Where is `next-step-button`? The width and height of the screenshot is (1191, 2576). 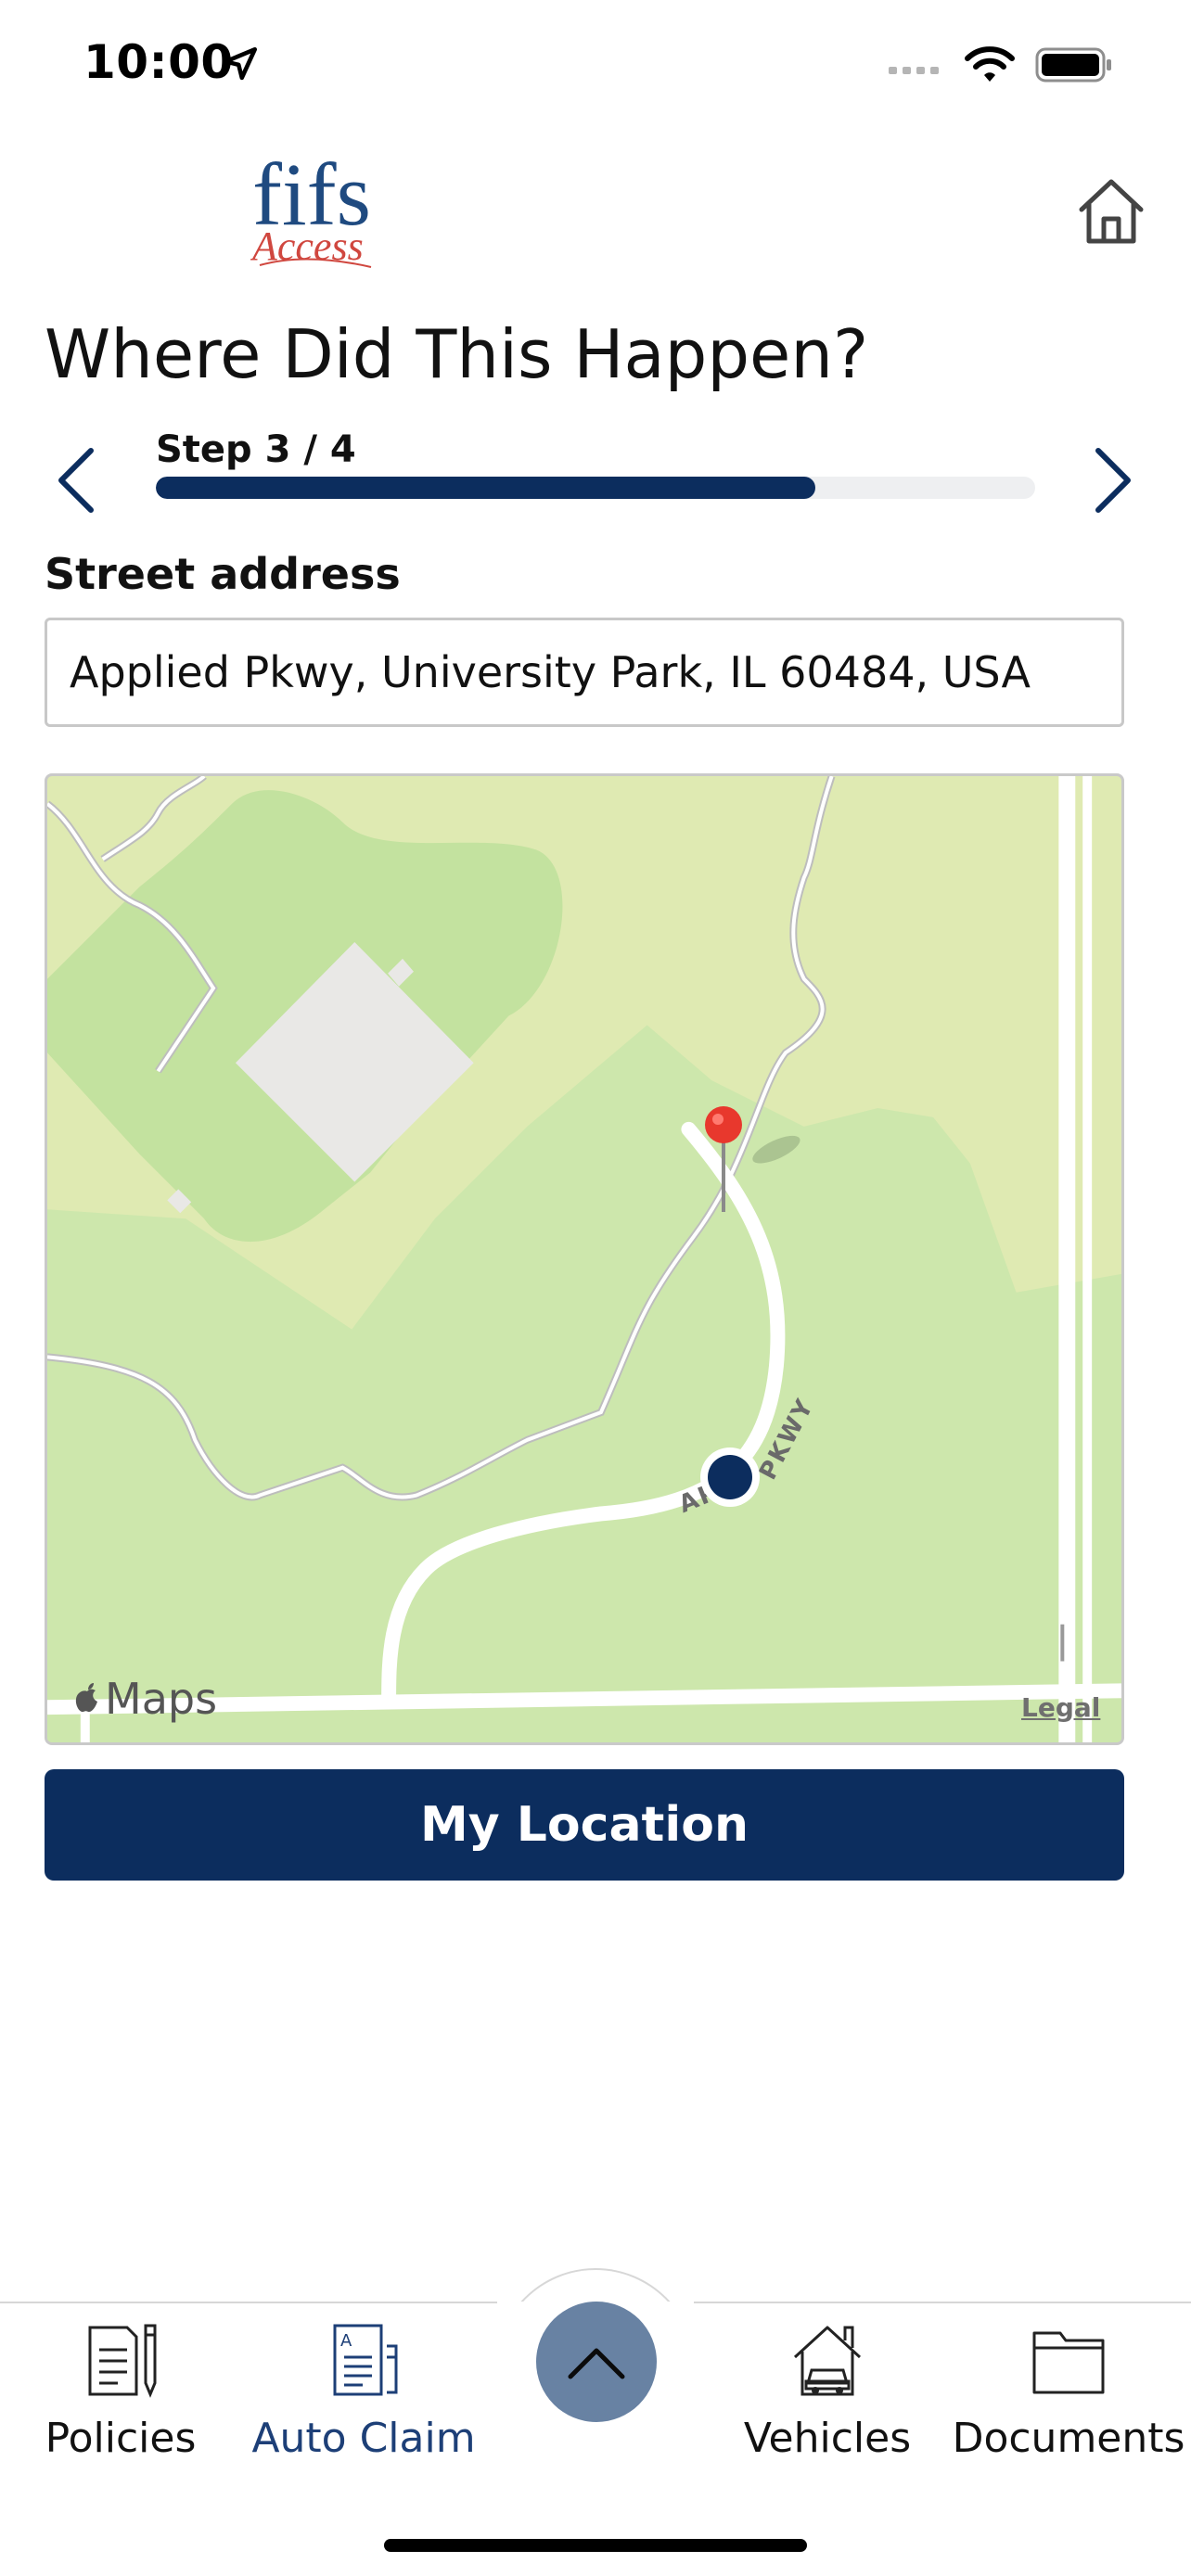 next-step-button is located at coordinates (1113, 480).